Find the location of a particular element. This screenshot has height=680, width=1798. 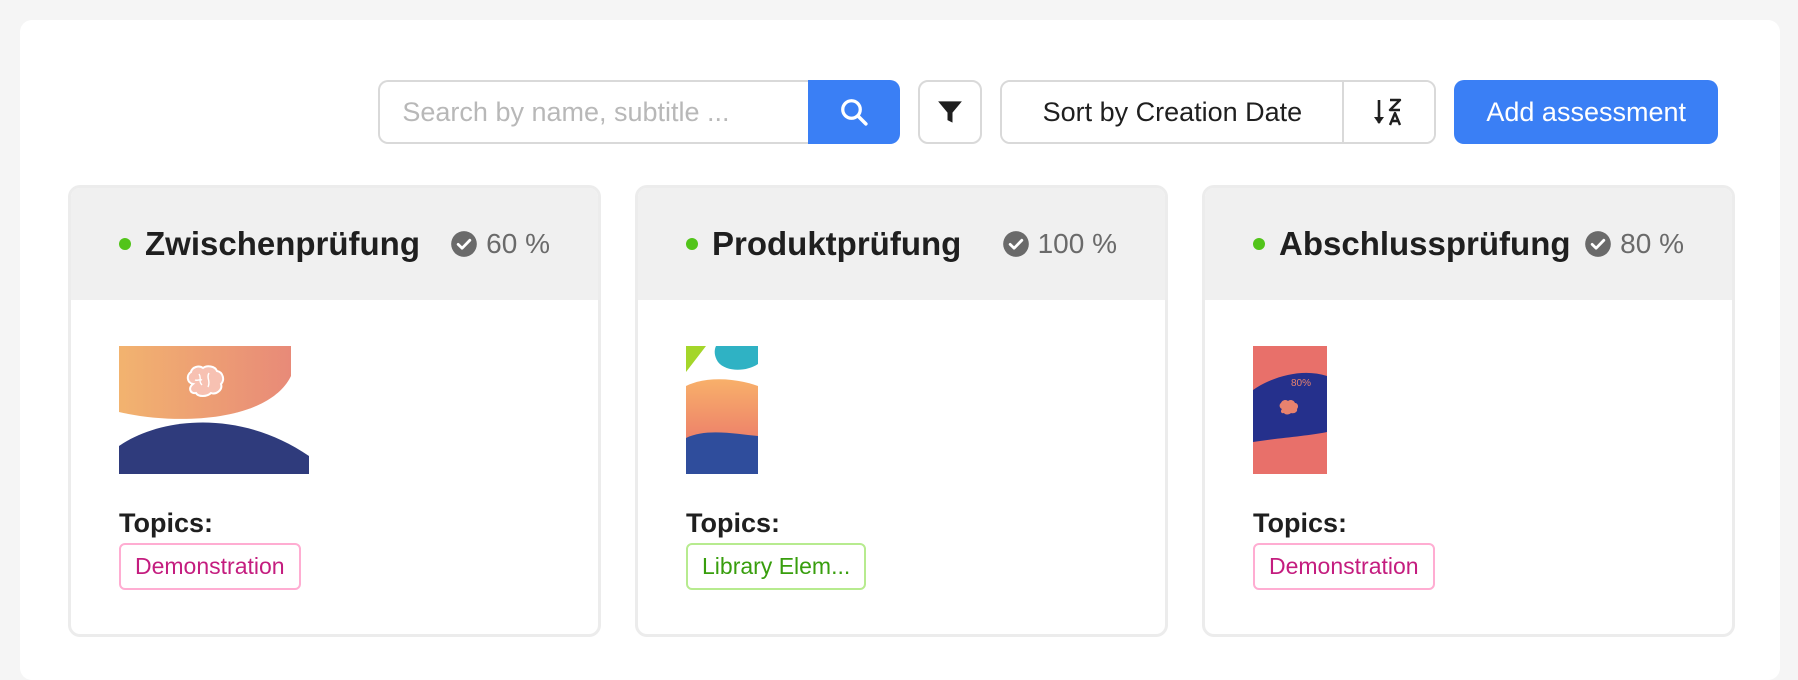

assessment-thumbnail: 80% is located at coordinates (1290, 410).